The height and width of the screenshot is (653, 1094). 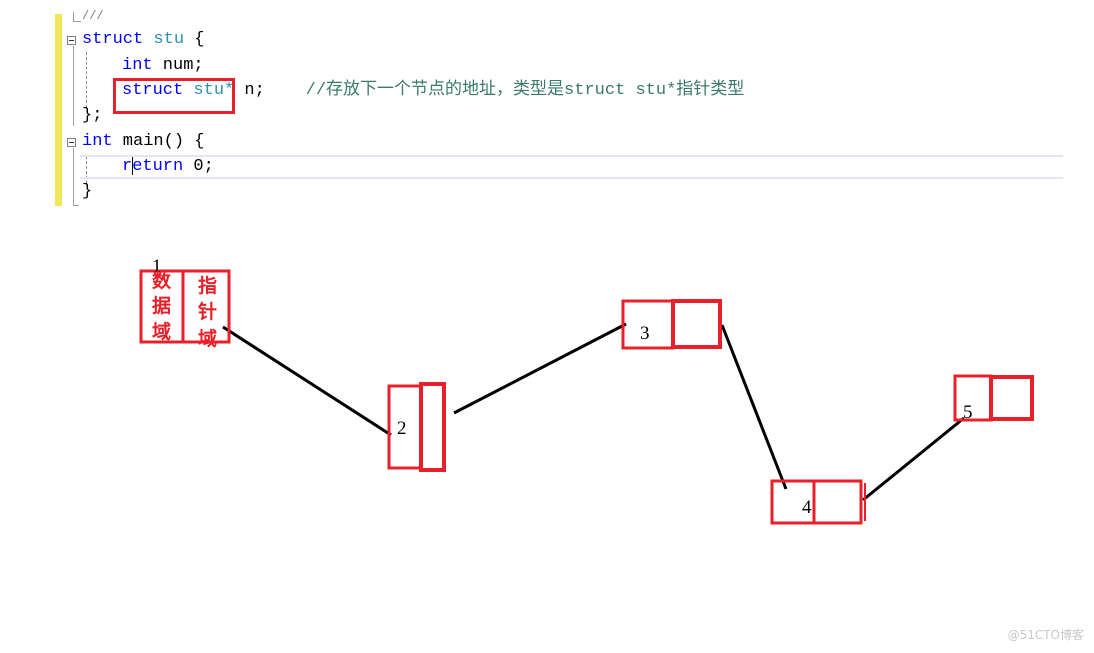 I want to click on node-3-label: 3, so click(x=645, y=333).